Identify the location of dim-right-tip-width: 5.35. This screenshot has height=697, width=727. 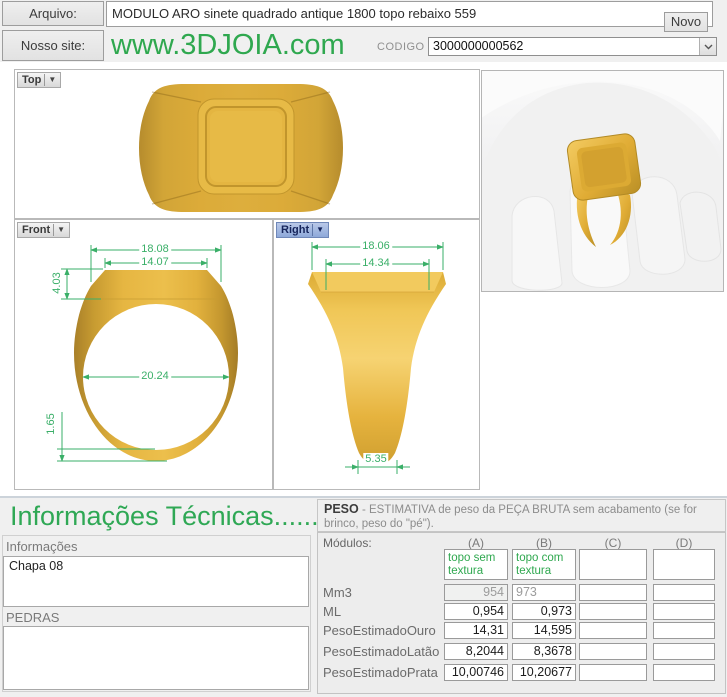
(376, 459).